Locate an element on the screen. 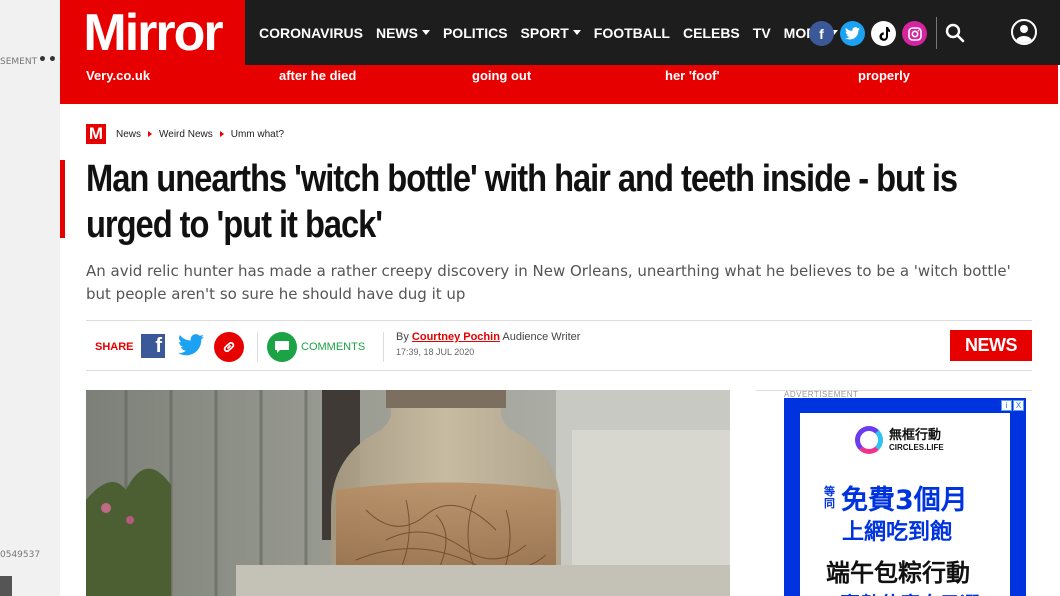 The image size is (1060, 596). breadcrumb: M News Weird News Umm what? is located at coordinates (185, 134).